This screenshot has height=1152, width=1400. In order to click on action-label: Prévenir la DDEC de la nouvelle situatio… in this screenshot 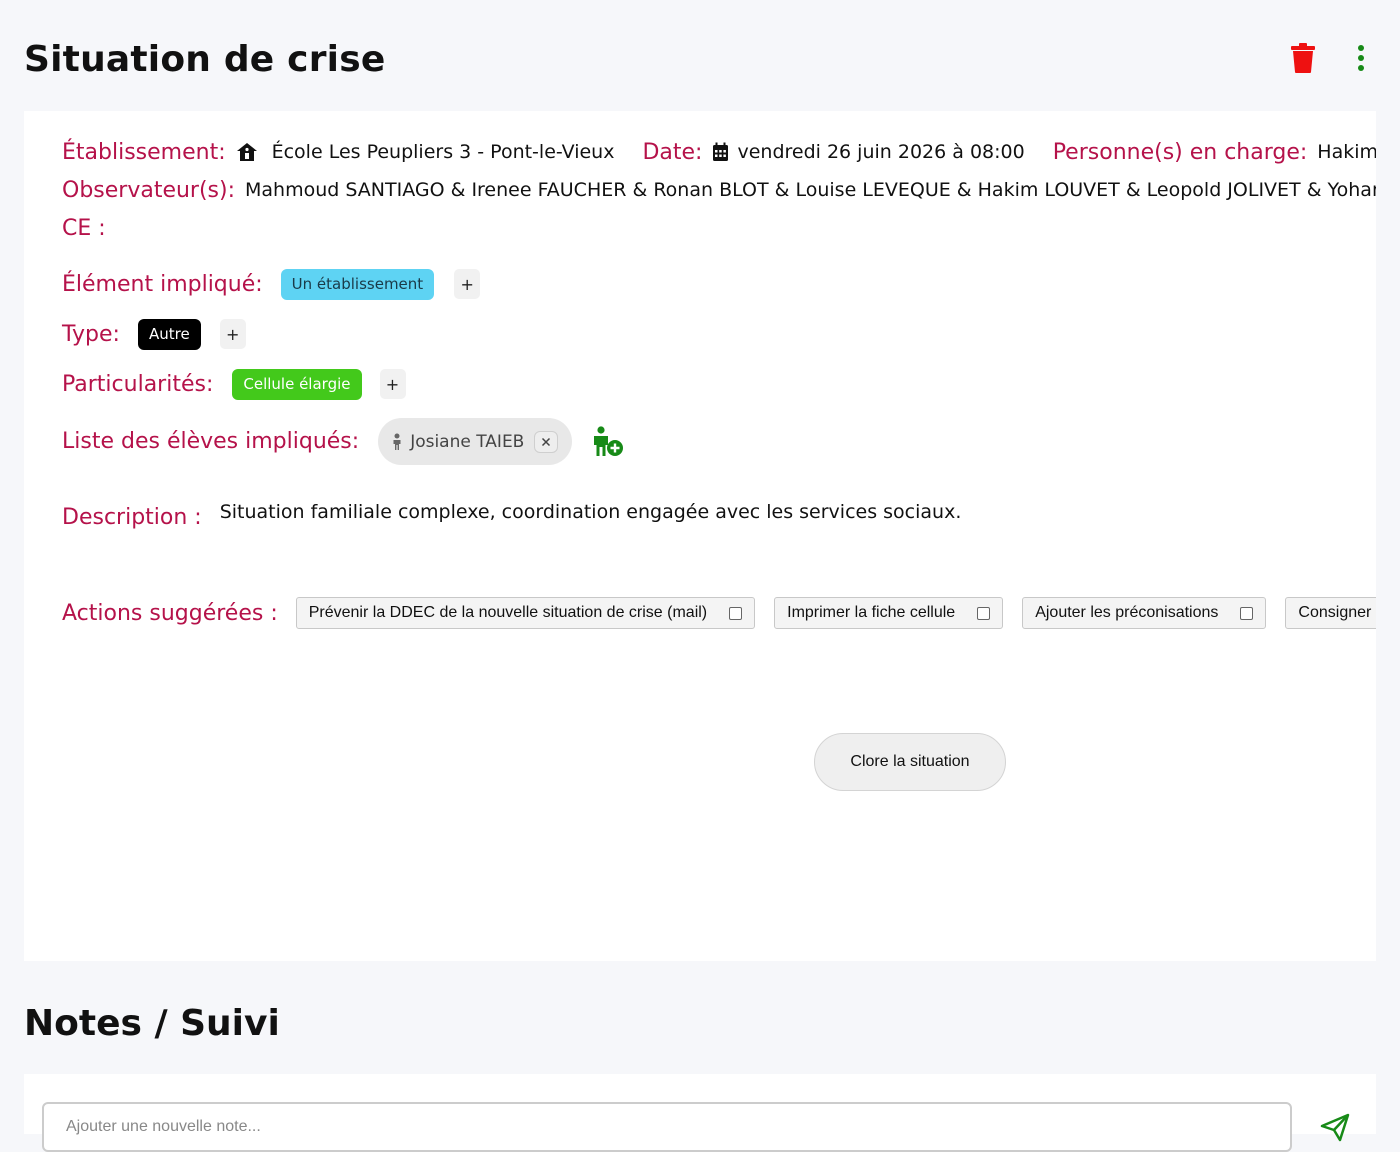, I will do `click(508, 612)`.